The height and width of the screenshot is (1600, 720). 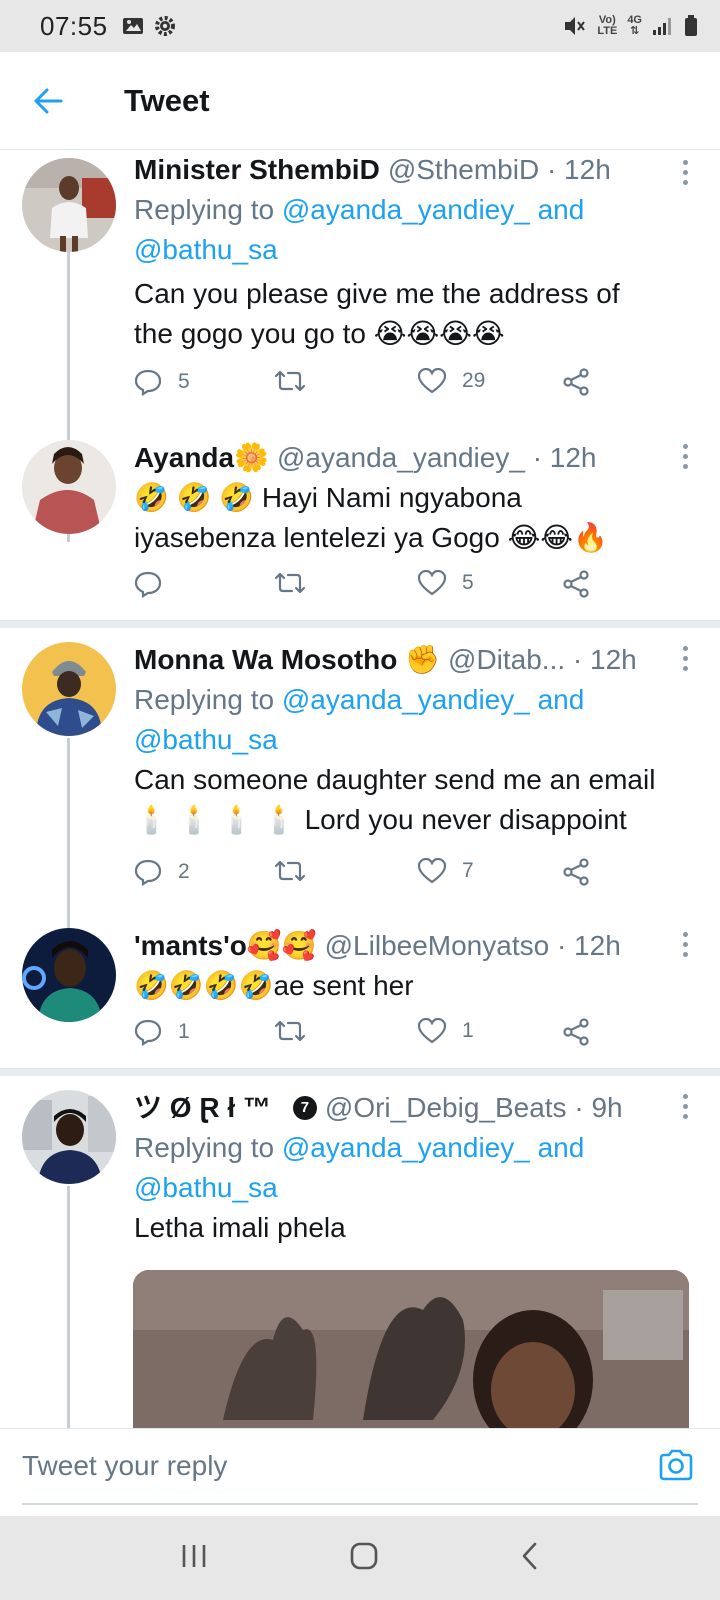 I want to click on tweet-actions: 5 29, so click(x=369, y=388).